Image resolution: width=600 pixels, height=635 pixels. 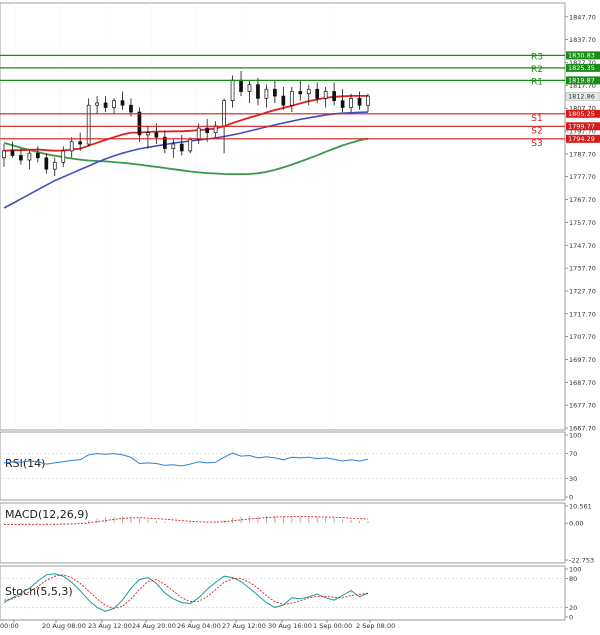 I want to click on y-tick-label: 1787.70, so click(x=582, y=154).